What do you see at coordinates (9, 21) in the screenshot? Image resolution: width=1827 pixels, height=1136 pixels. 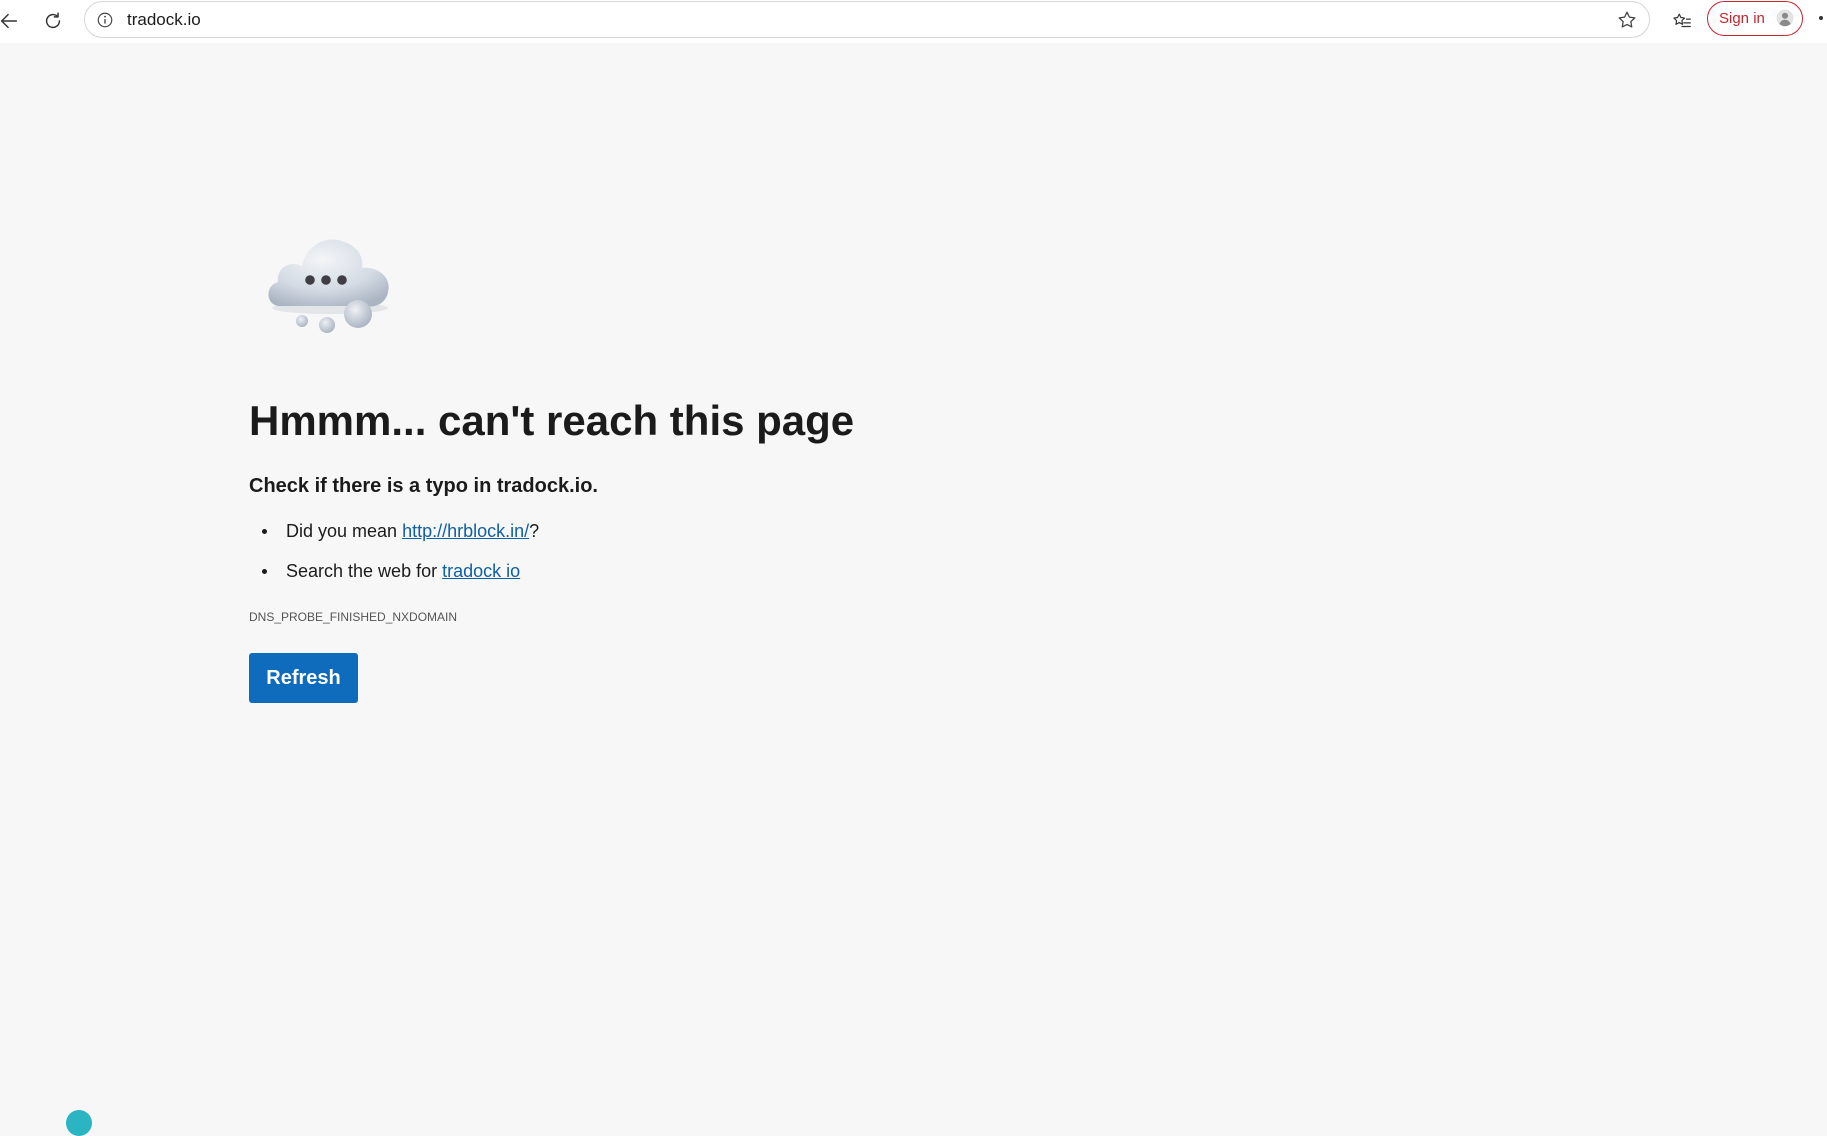 I see `back-arrow-icon` at bounding box center [9, 21].